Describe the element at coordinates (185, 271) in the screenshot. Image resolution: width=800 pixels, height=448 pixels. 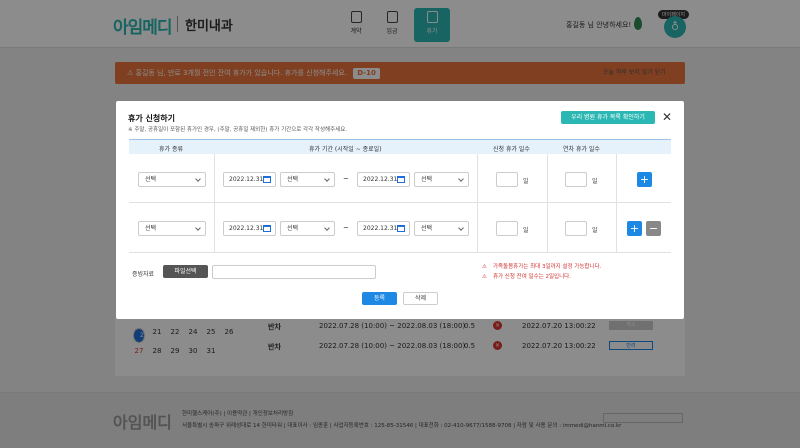
I see `file-select-button: 파일선택` at that location.